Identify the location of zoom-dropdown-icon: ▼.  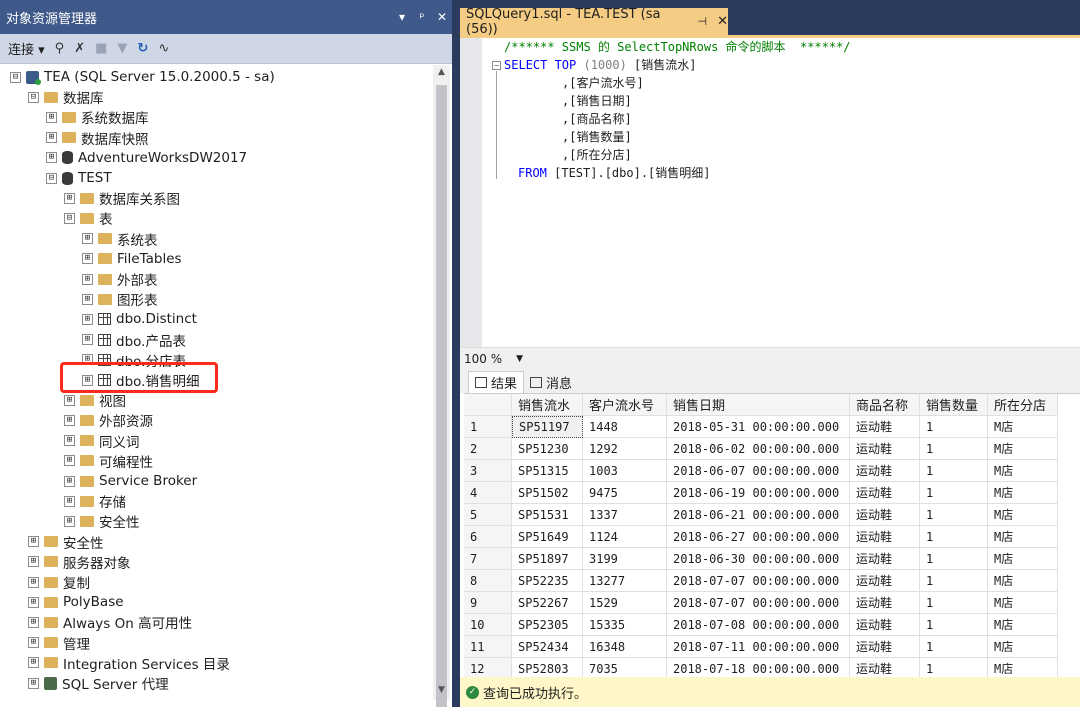
(519, 359).